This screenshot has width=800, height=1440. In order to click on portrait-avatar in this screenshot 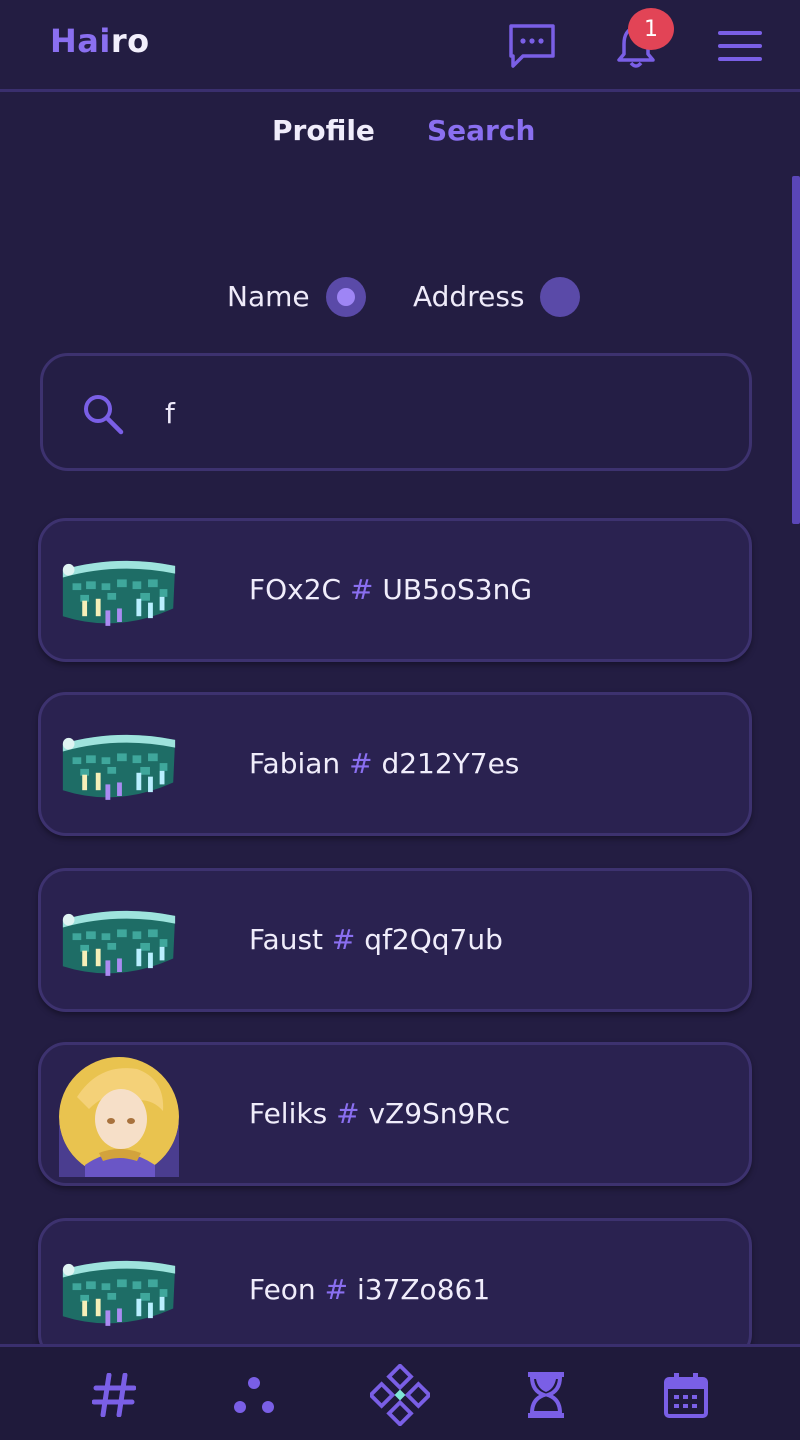, I will do `click(119, 1117)`.